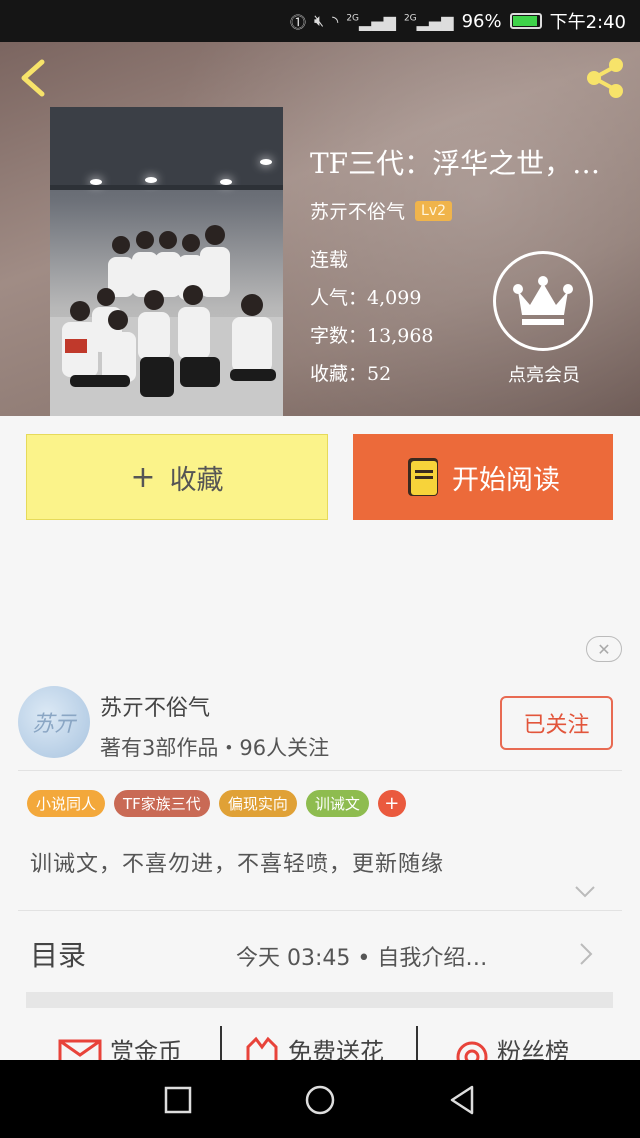 Image resolution: width=640 pixels, height=1138 pixels. What do you see at coordinates (298, 22) in the screenshot?
I see `hd-icon: ⓵` at bounding box center [298, 22].